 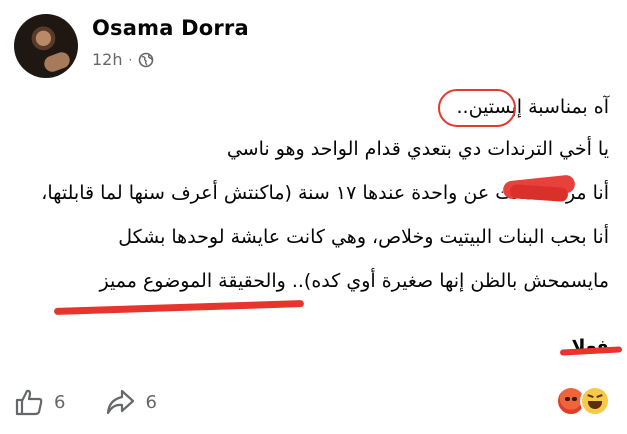 What do you see at coordinates (595, 401) in the screenshot?
I see `haha-emoji-icon` at bounding box center [595, 401].